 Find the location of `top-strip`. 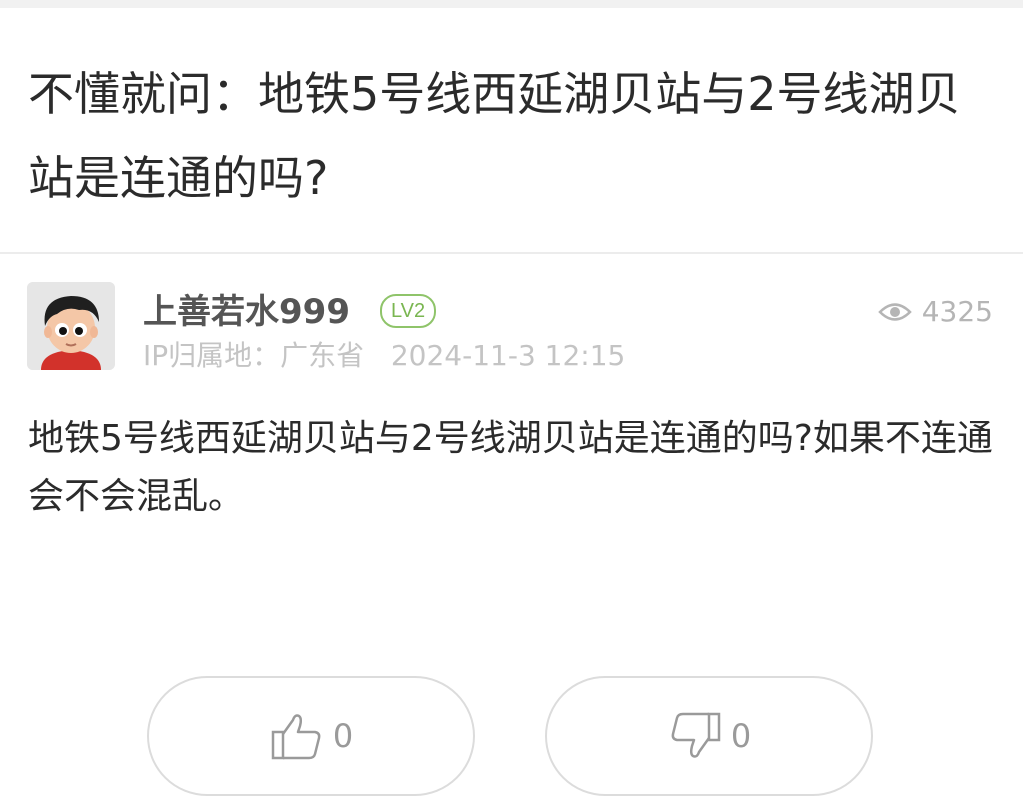

top-strip is located at coordinates (511, 4).